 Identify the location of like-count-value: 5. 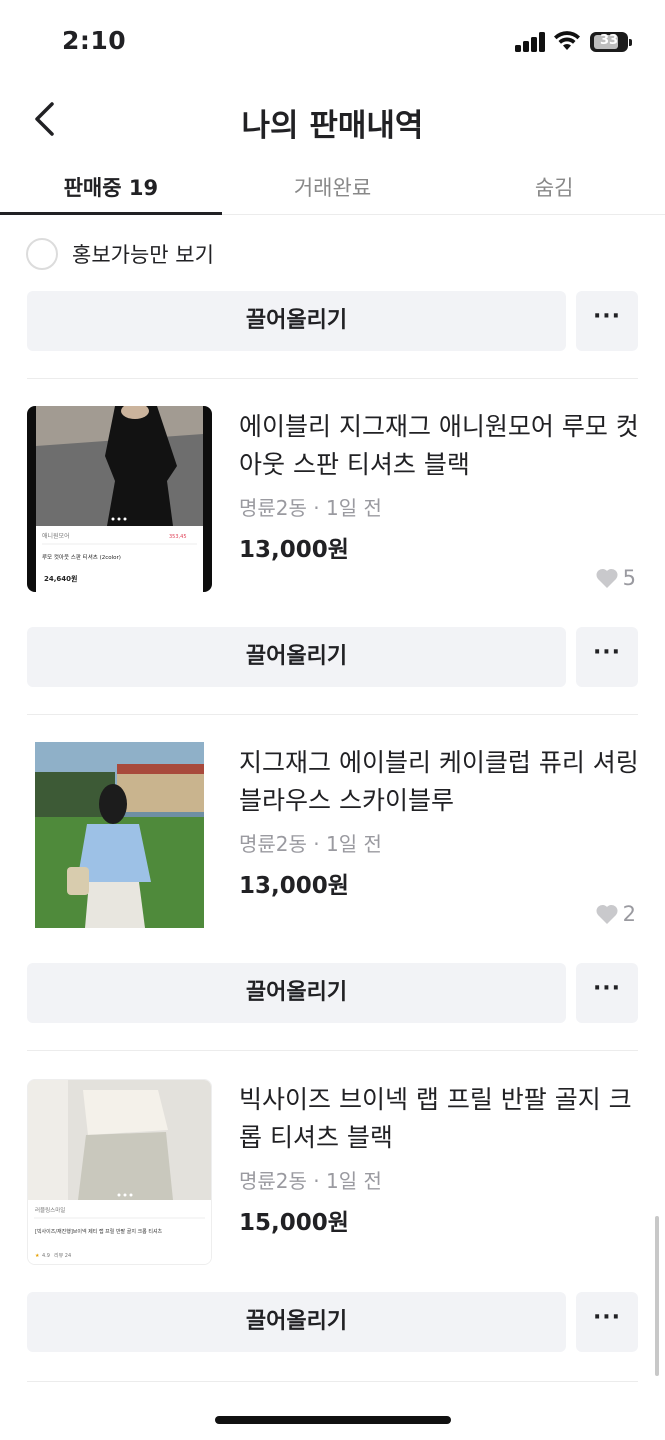
(629, 578).